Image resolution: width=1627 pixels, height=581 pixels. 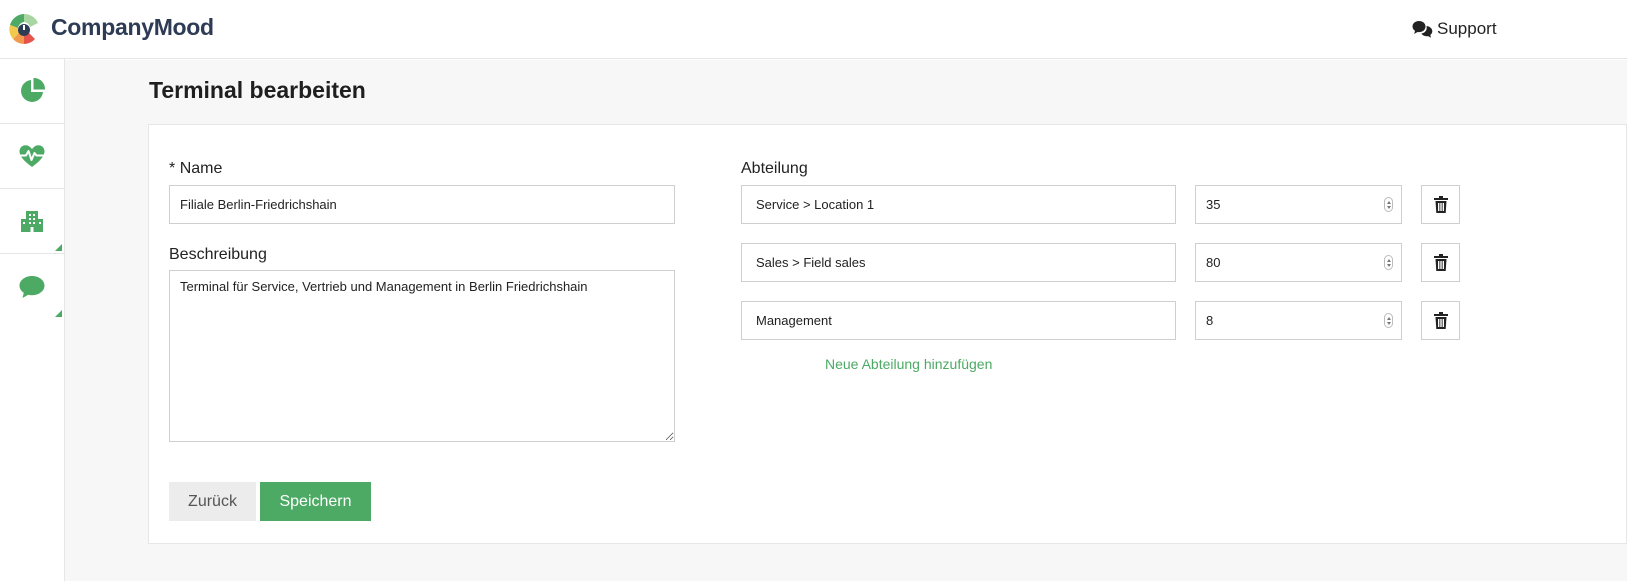 I want to click on building-icon, so click(x=32, y=221).